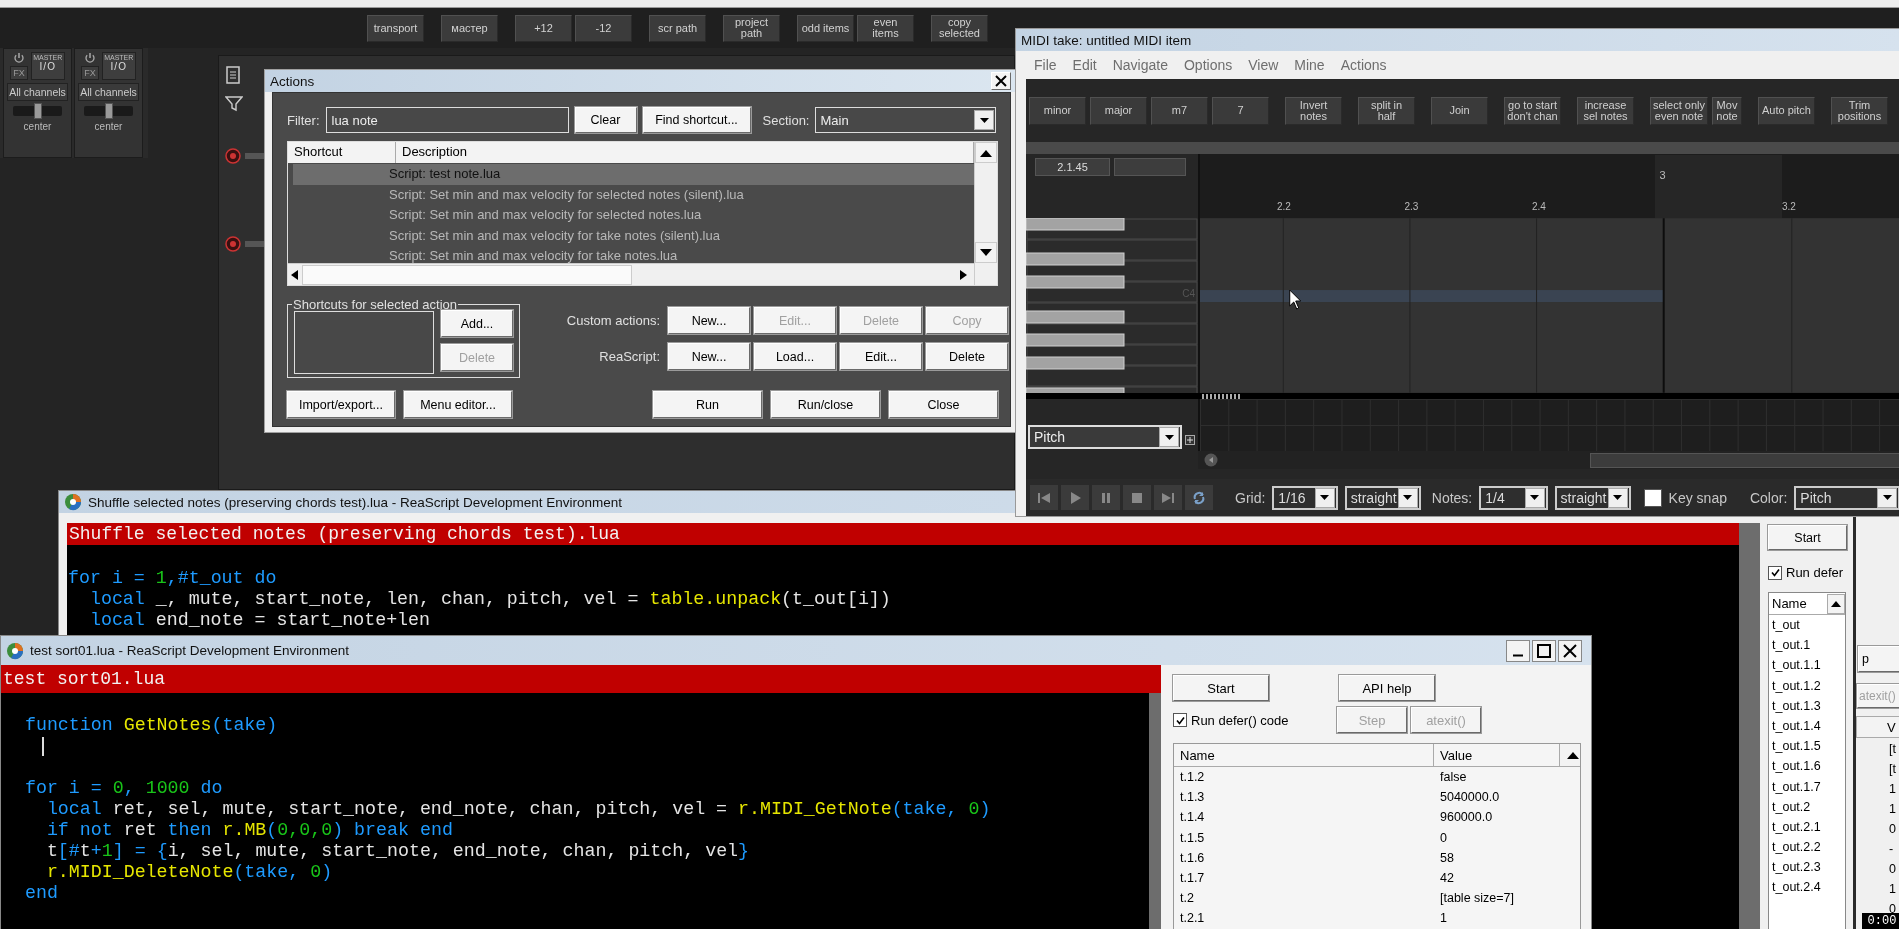  What do you see at coordinates (395, 28) in the screenshot?
I see `toolbar-button: transport` at bounding box center [395, 28].